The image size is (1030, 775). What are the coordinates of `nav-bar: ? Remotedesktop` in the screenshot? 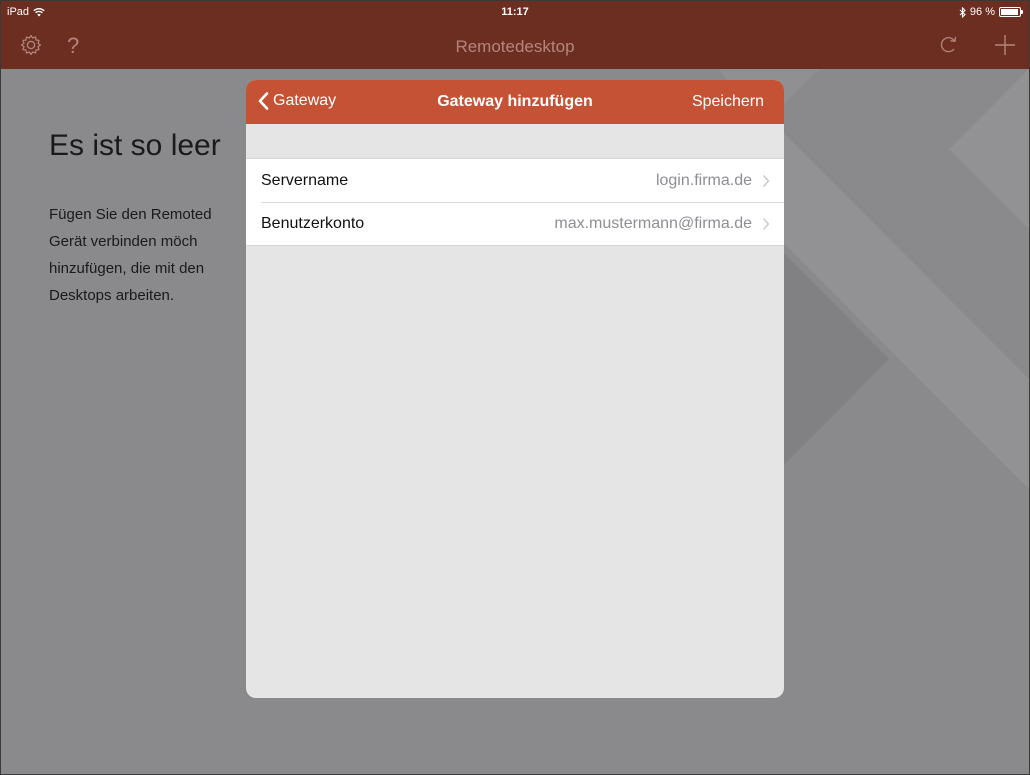 It's located at (515, 46).